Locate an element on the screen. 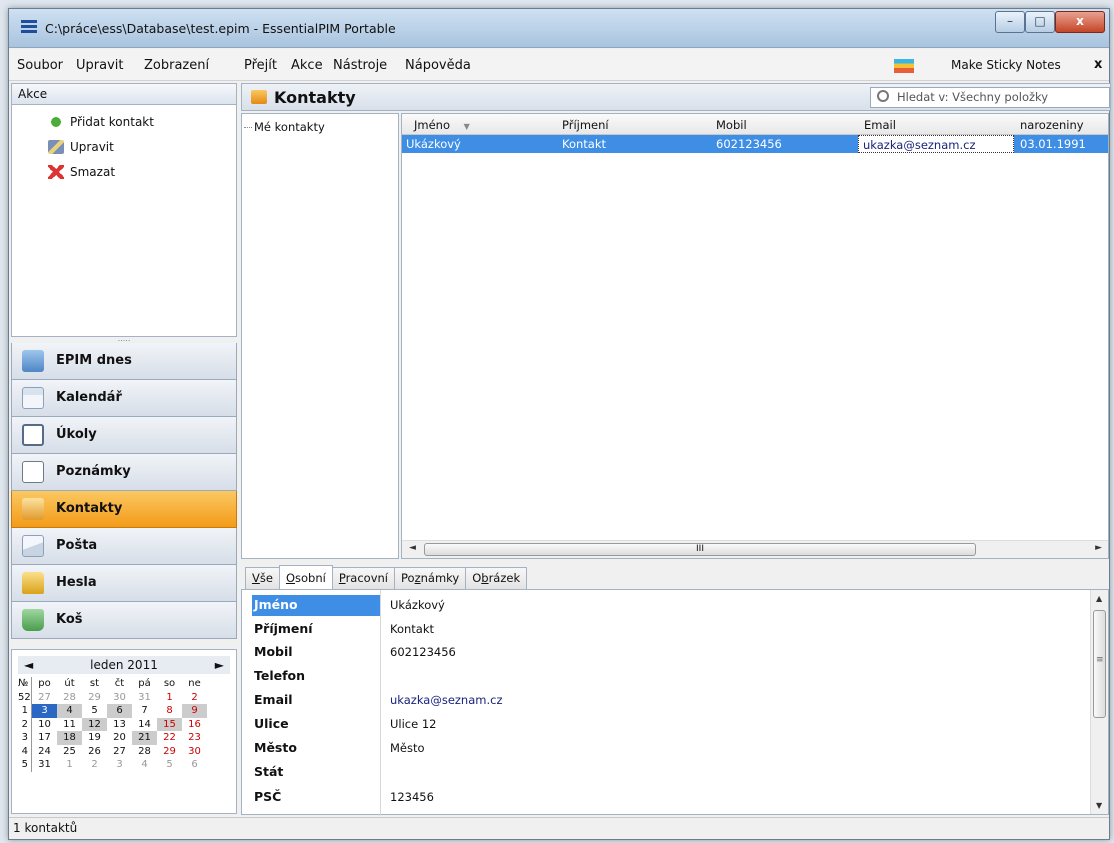  search-icon is located at coordinates (883, 96).